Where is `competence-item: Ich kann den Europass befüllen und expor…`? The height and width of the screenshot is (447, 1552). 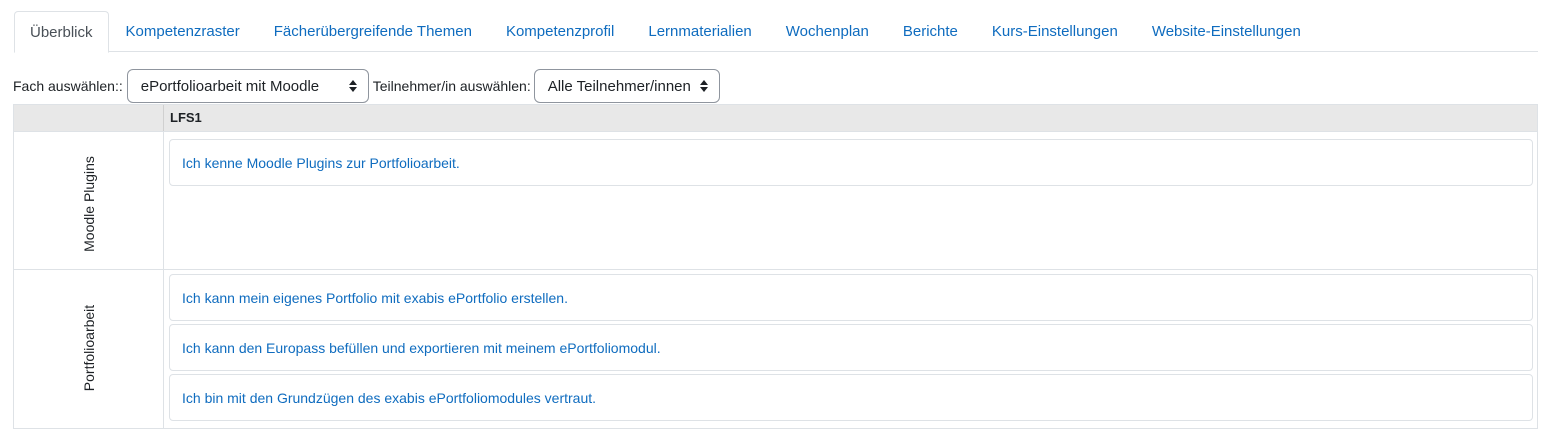 competence-item: Ich kann den Europass befüllen und expor… is located at coordinates (851, 347).